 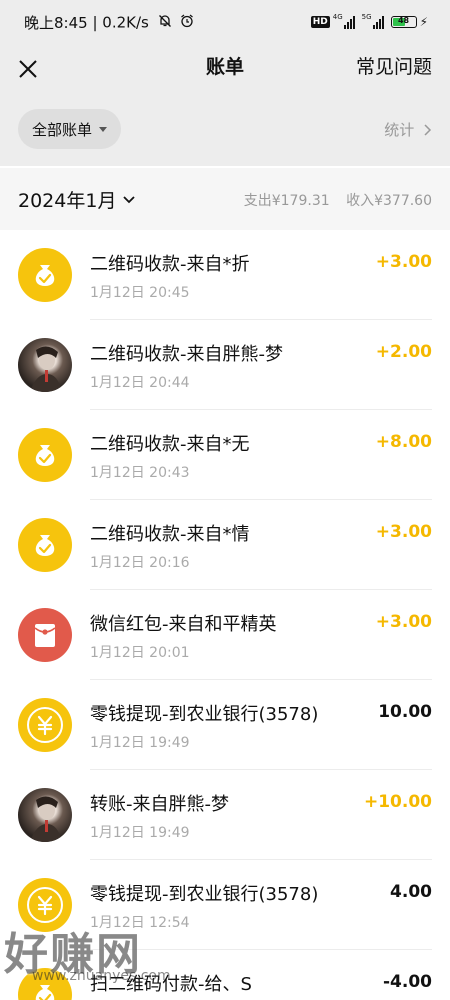 What do you see at coordinates (129, 199) in the screenshot?
I see `chevron-down-icon` at bounding box center [129, 199].